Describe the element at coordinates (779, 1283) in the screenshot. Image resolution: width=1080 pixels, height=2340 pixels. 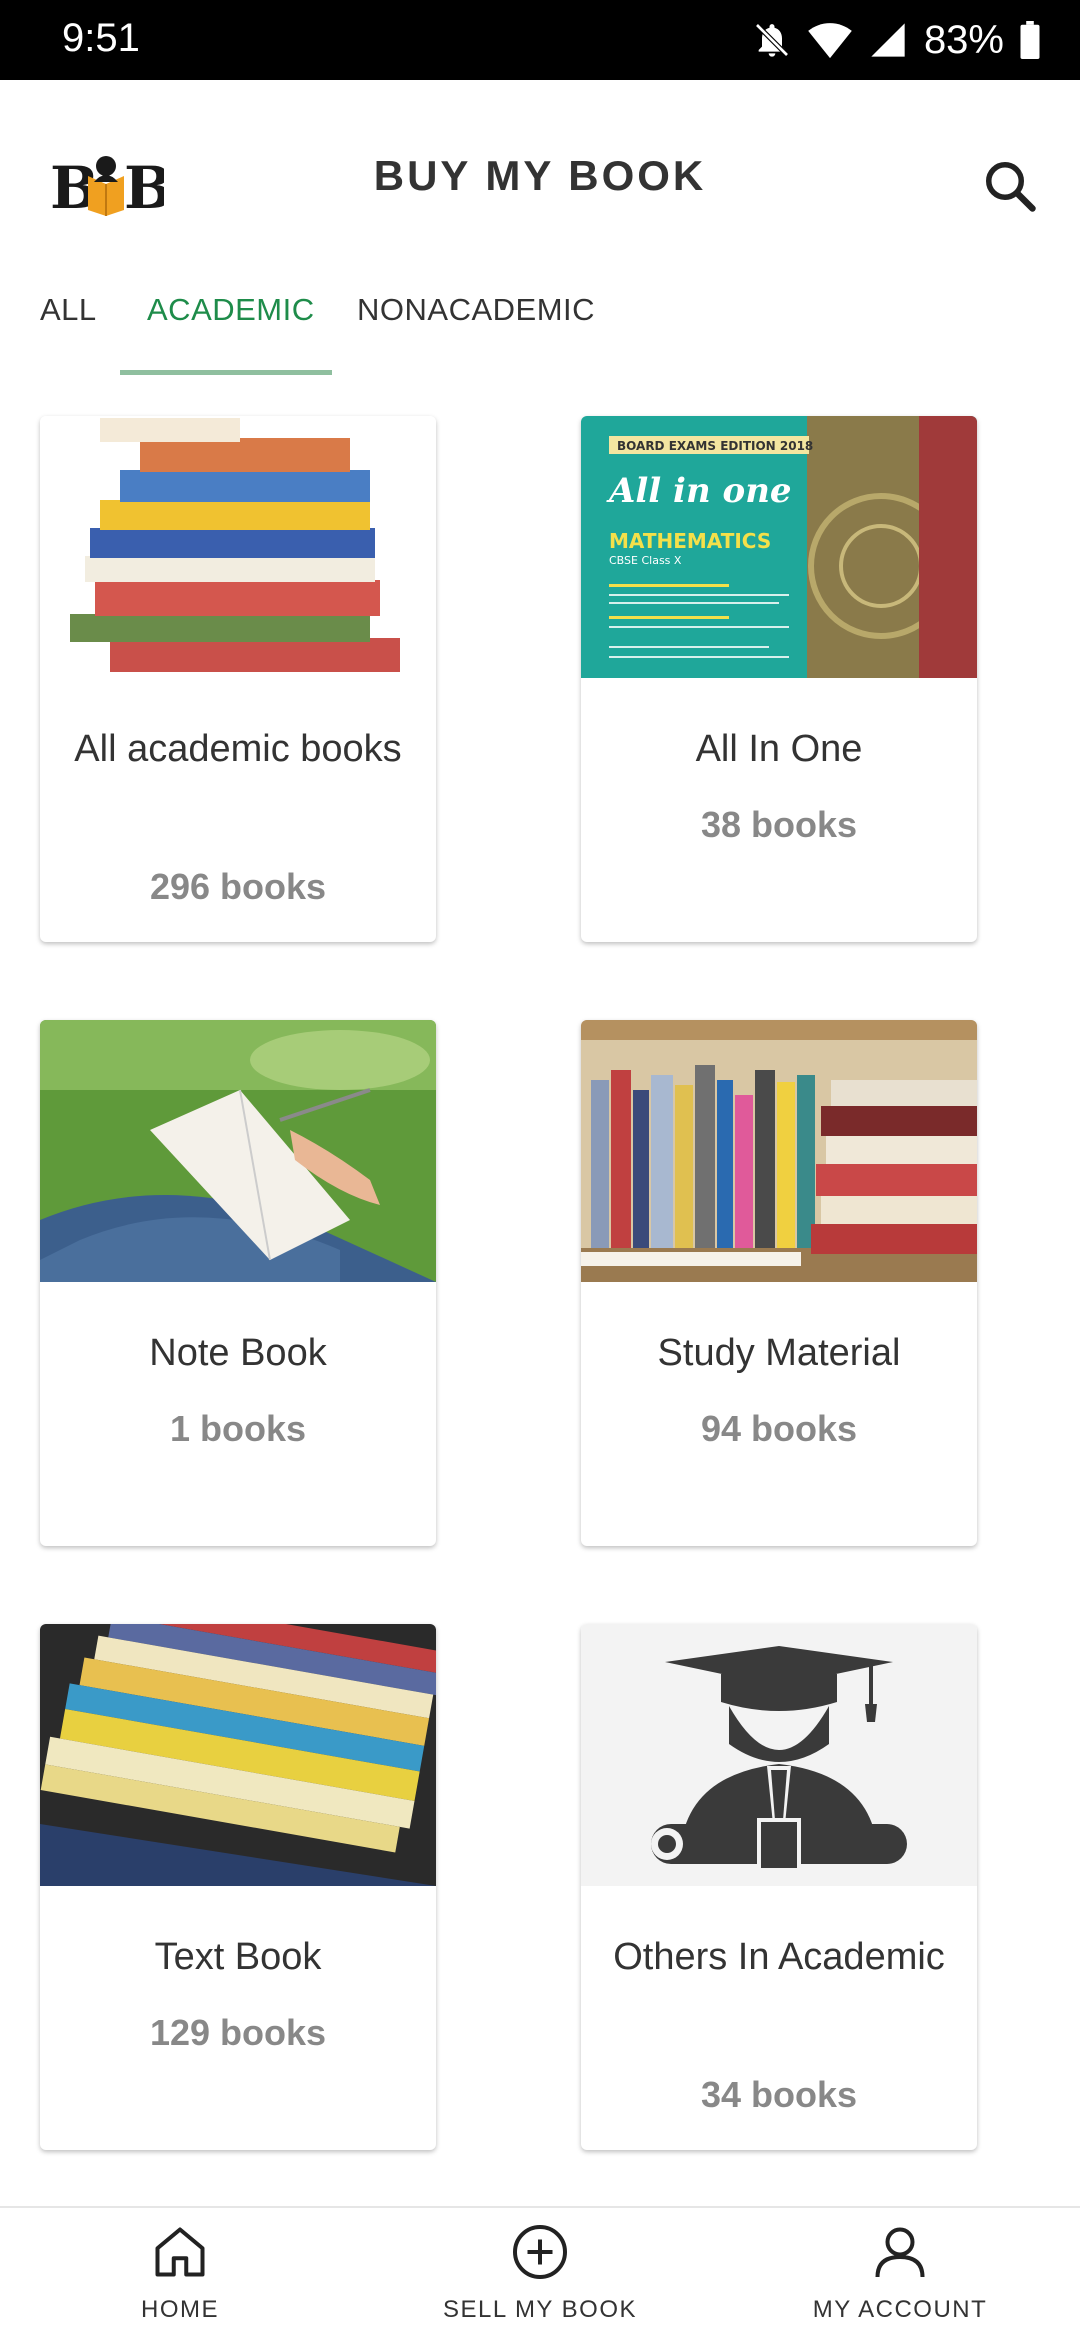
I see `category-card-study-material: Study Material 94 books` at that location.